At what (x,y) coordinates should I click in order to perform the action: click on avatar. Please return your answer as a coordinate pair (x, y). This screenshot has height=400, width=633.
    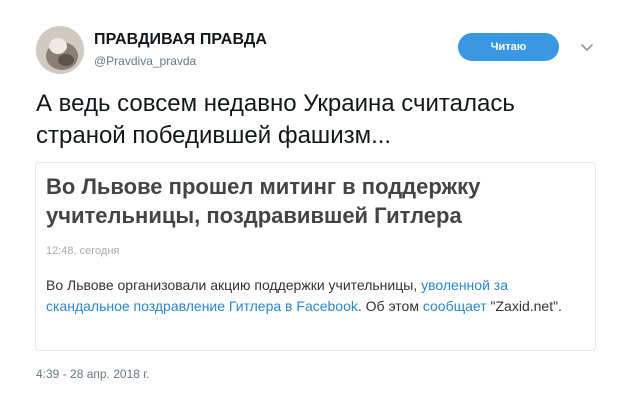
    Looking at the image, I should click on (60, 50).